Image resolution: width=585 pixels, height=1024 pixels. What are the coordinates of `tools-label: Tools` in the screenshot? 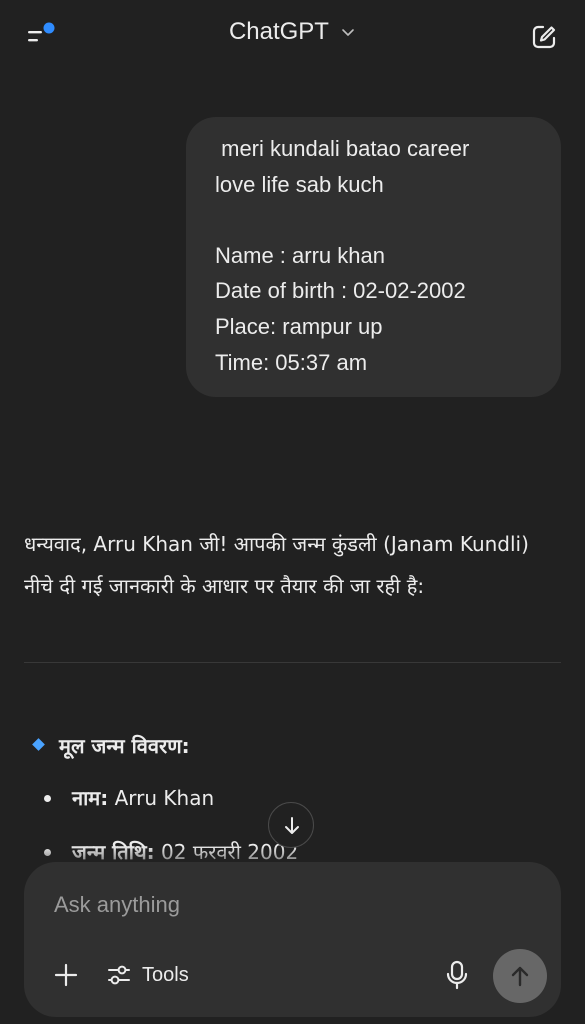 It's located at (165, 974).